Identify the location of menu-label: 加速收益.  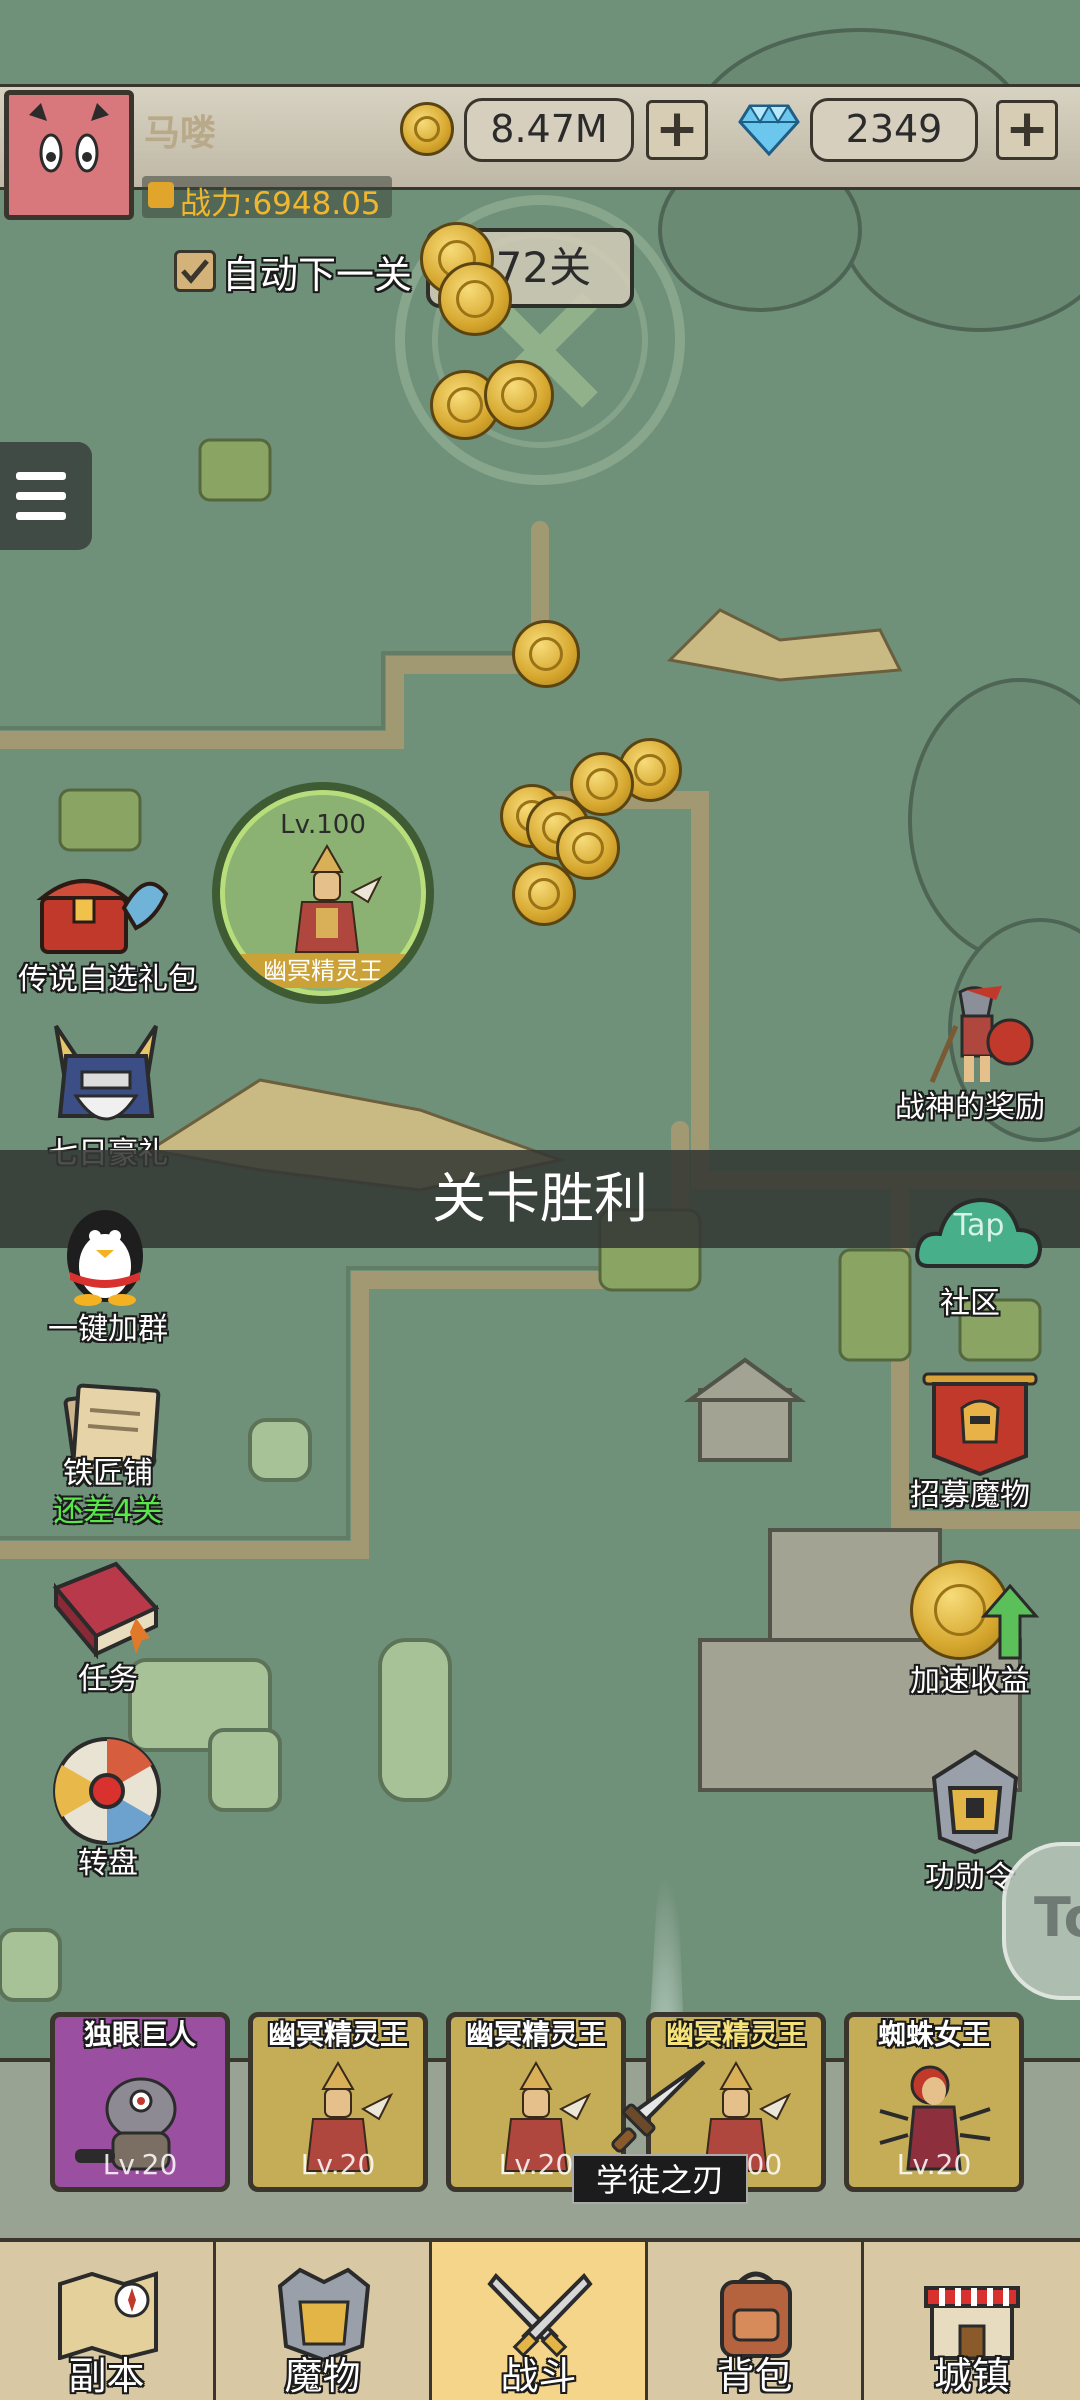
(970, 1681).